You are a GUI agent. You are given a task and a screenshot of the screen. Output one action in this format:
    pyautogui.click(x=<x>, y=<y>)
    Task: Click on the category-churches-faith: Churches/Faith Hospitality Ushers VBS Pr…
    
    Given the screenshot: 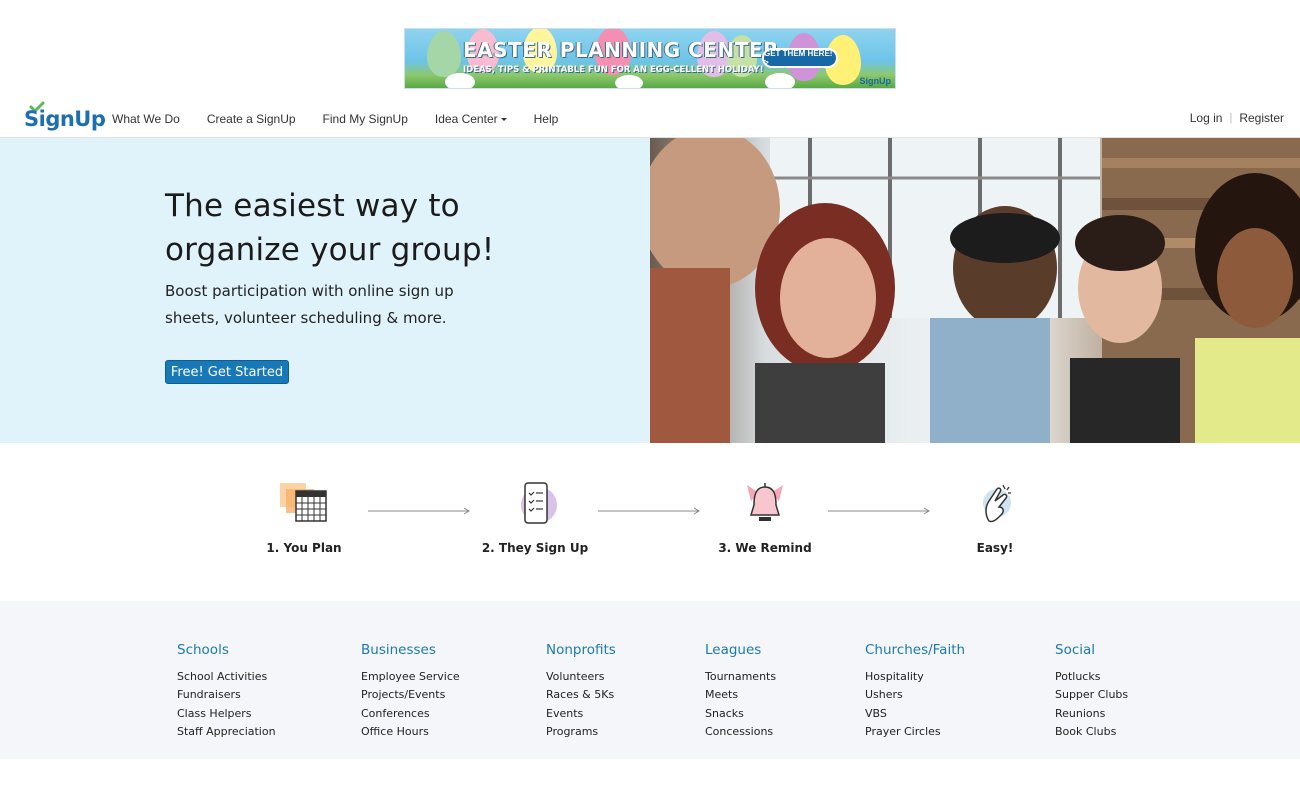 What is the action you would take?
    pyautogui.click(x=915, y=691)
    